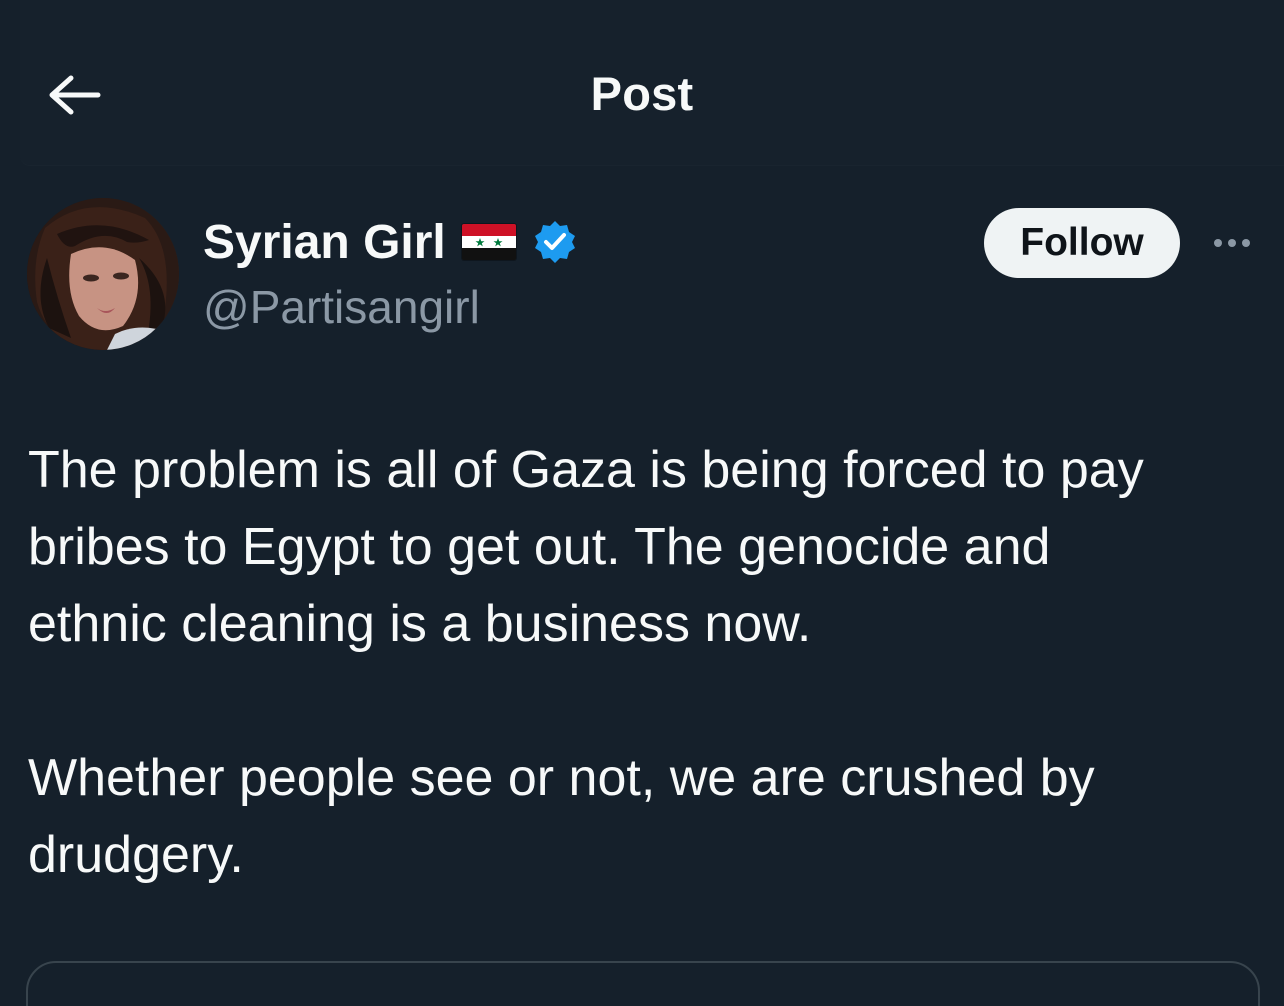 The height and width of the screenshot is (1006, 1284). What do you see at coordinates (555, 242) in the screenshot?
I see `verified-badge-icon` at bounding box center [555, 242].